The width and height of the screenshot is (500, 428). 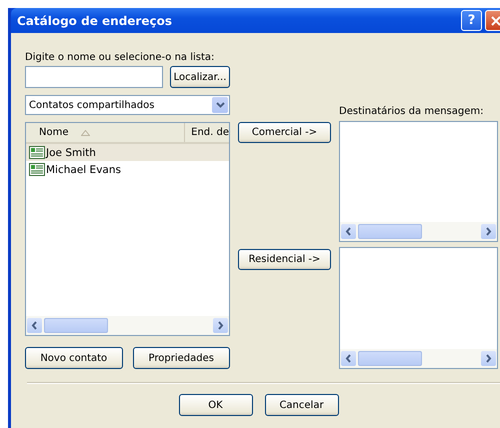 I want to click on close-button, so click(x=492, y=20).